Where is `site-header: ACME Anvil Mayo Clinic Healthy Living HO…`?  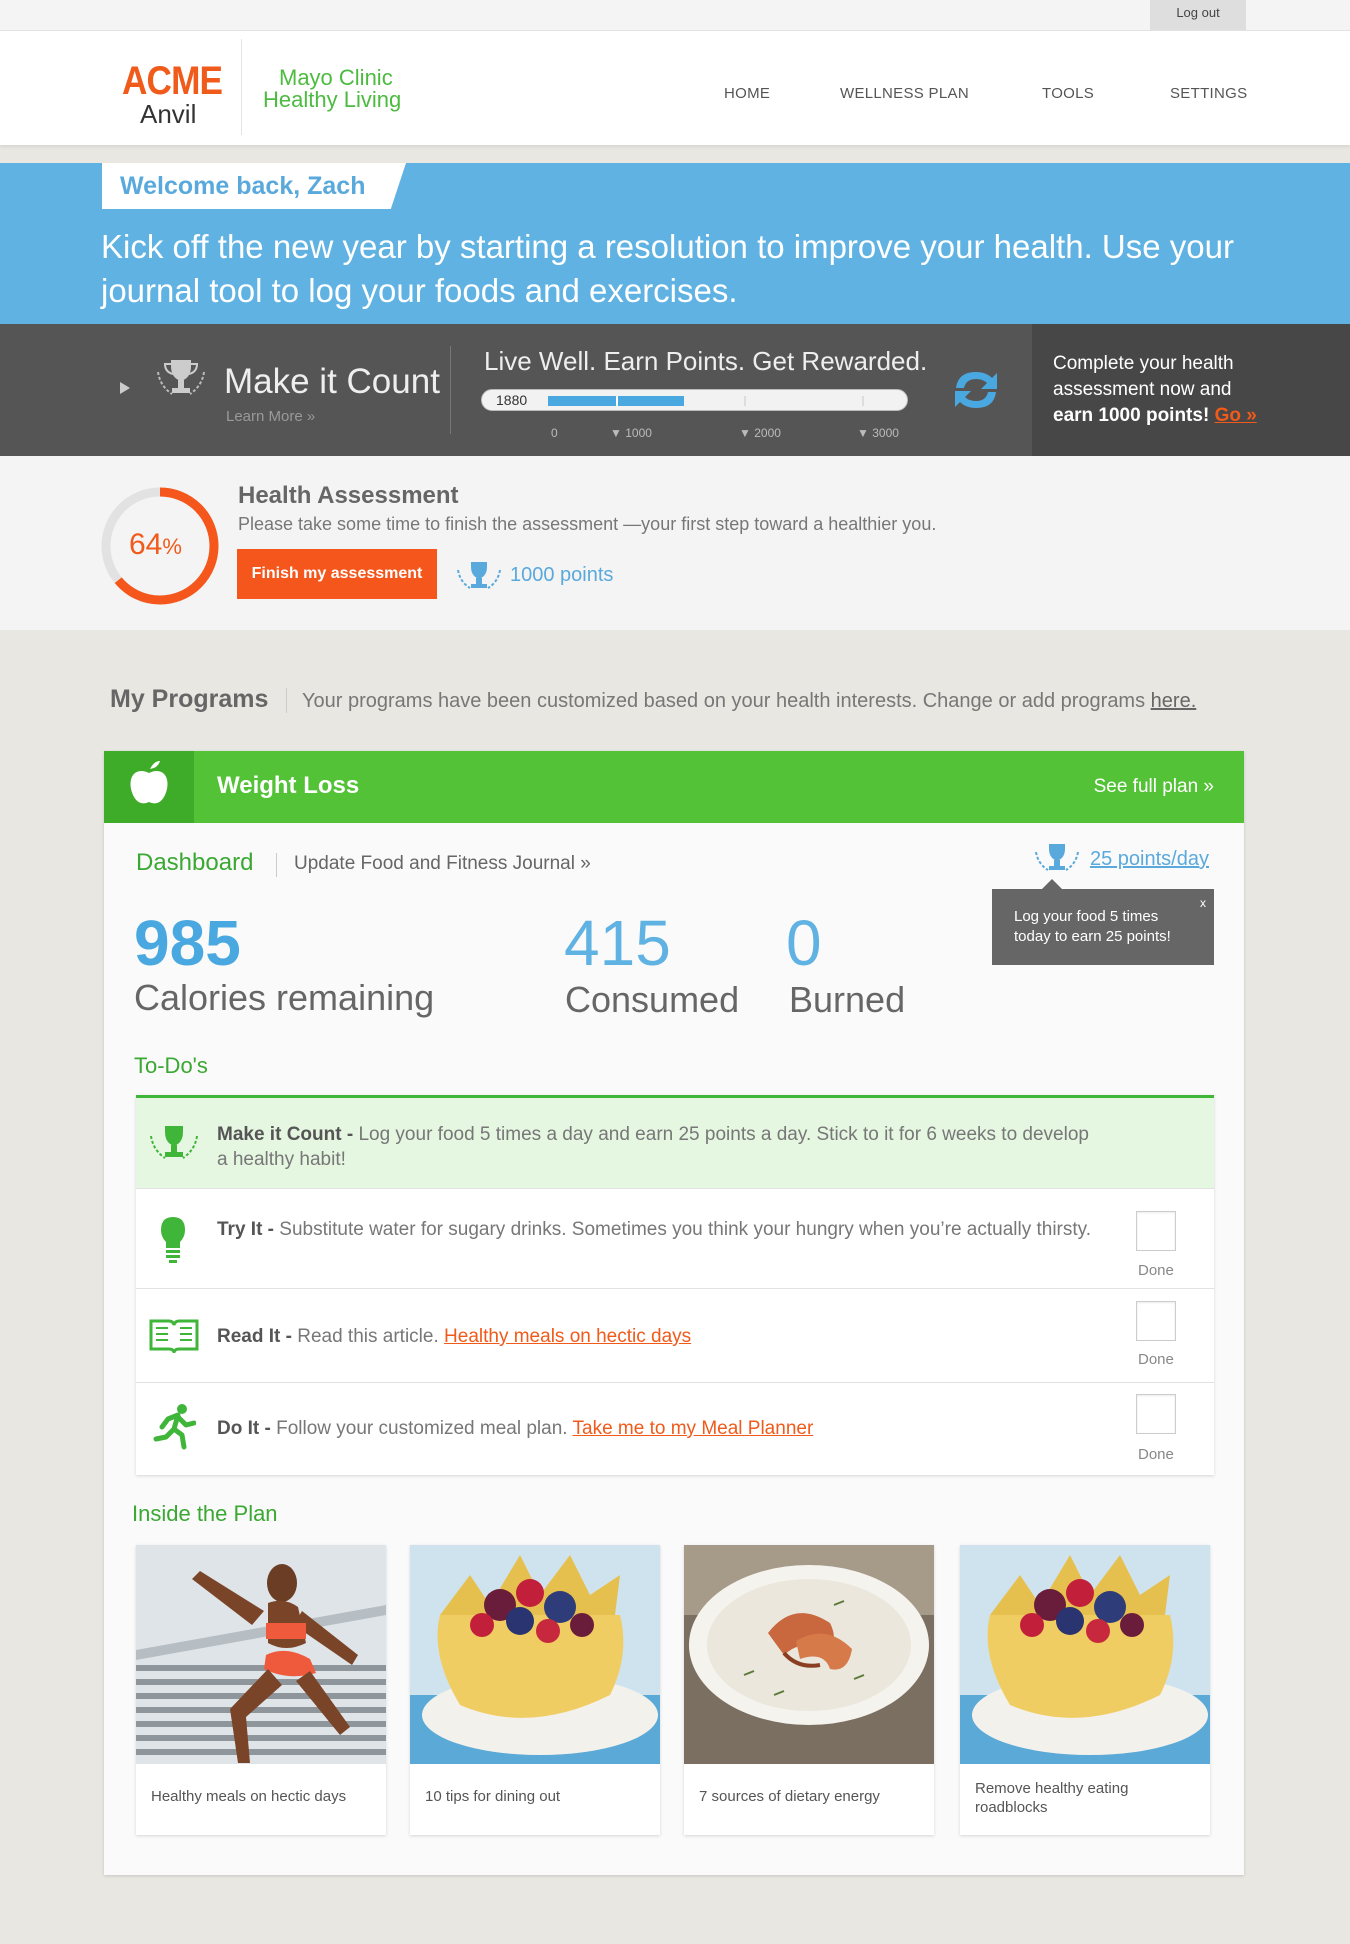
site-header: ACME Anvil Mayo Clinic Healthy Living HO… is located at coordinates (675, 88).